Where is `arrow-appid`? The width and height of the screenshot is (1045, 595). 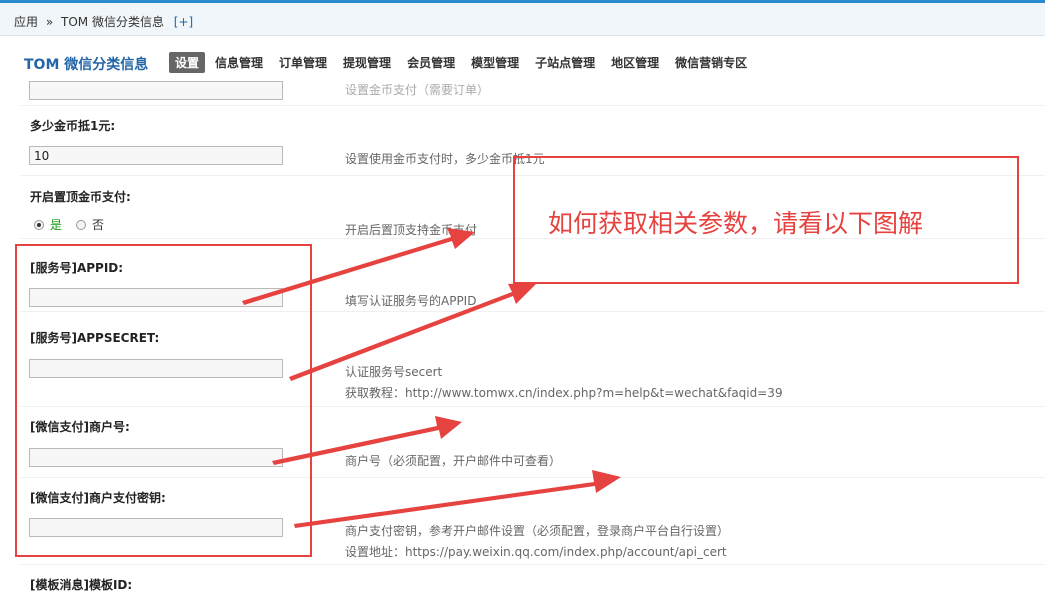 arrow-appid is located at coordinates (358, 266).